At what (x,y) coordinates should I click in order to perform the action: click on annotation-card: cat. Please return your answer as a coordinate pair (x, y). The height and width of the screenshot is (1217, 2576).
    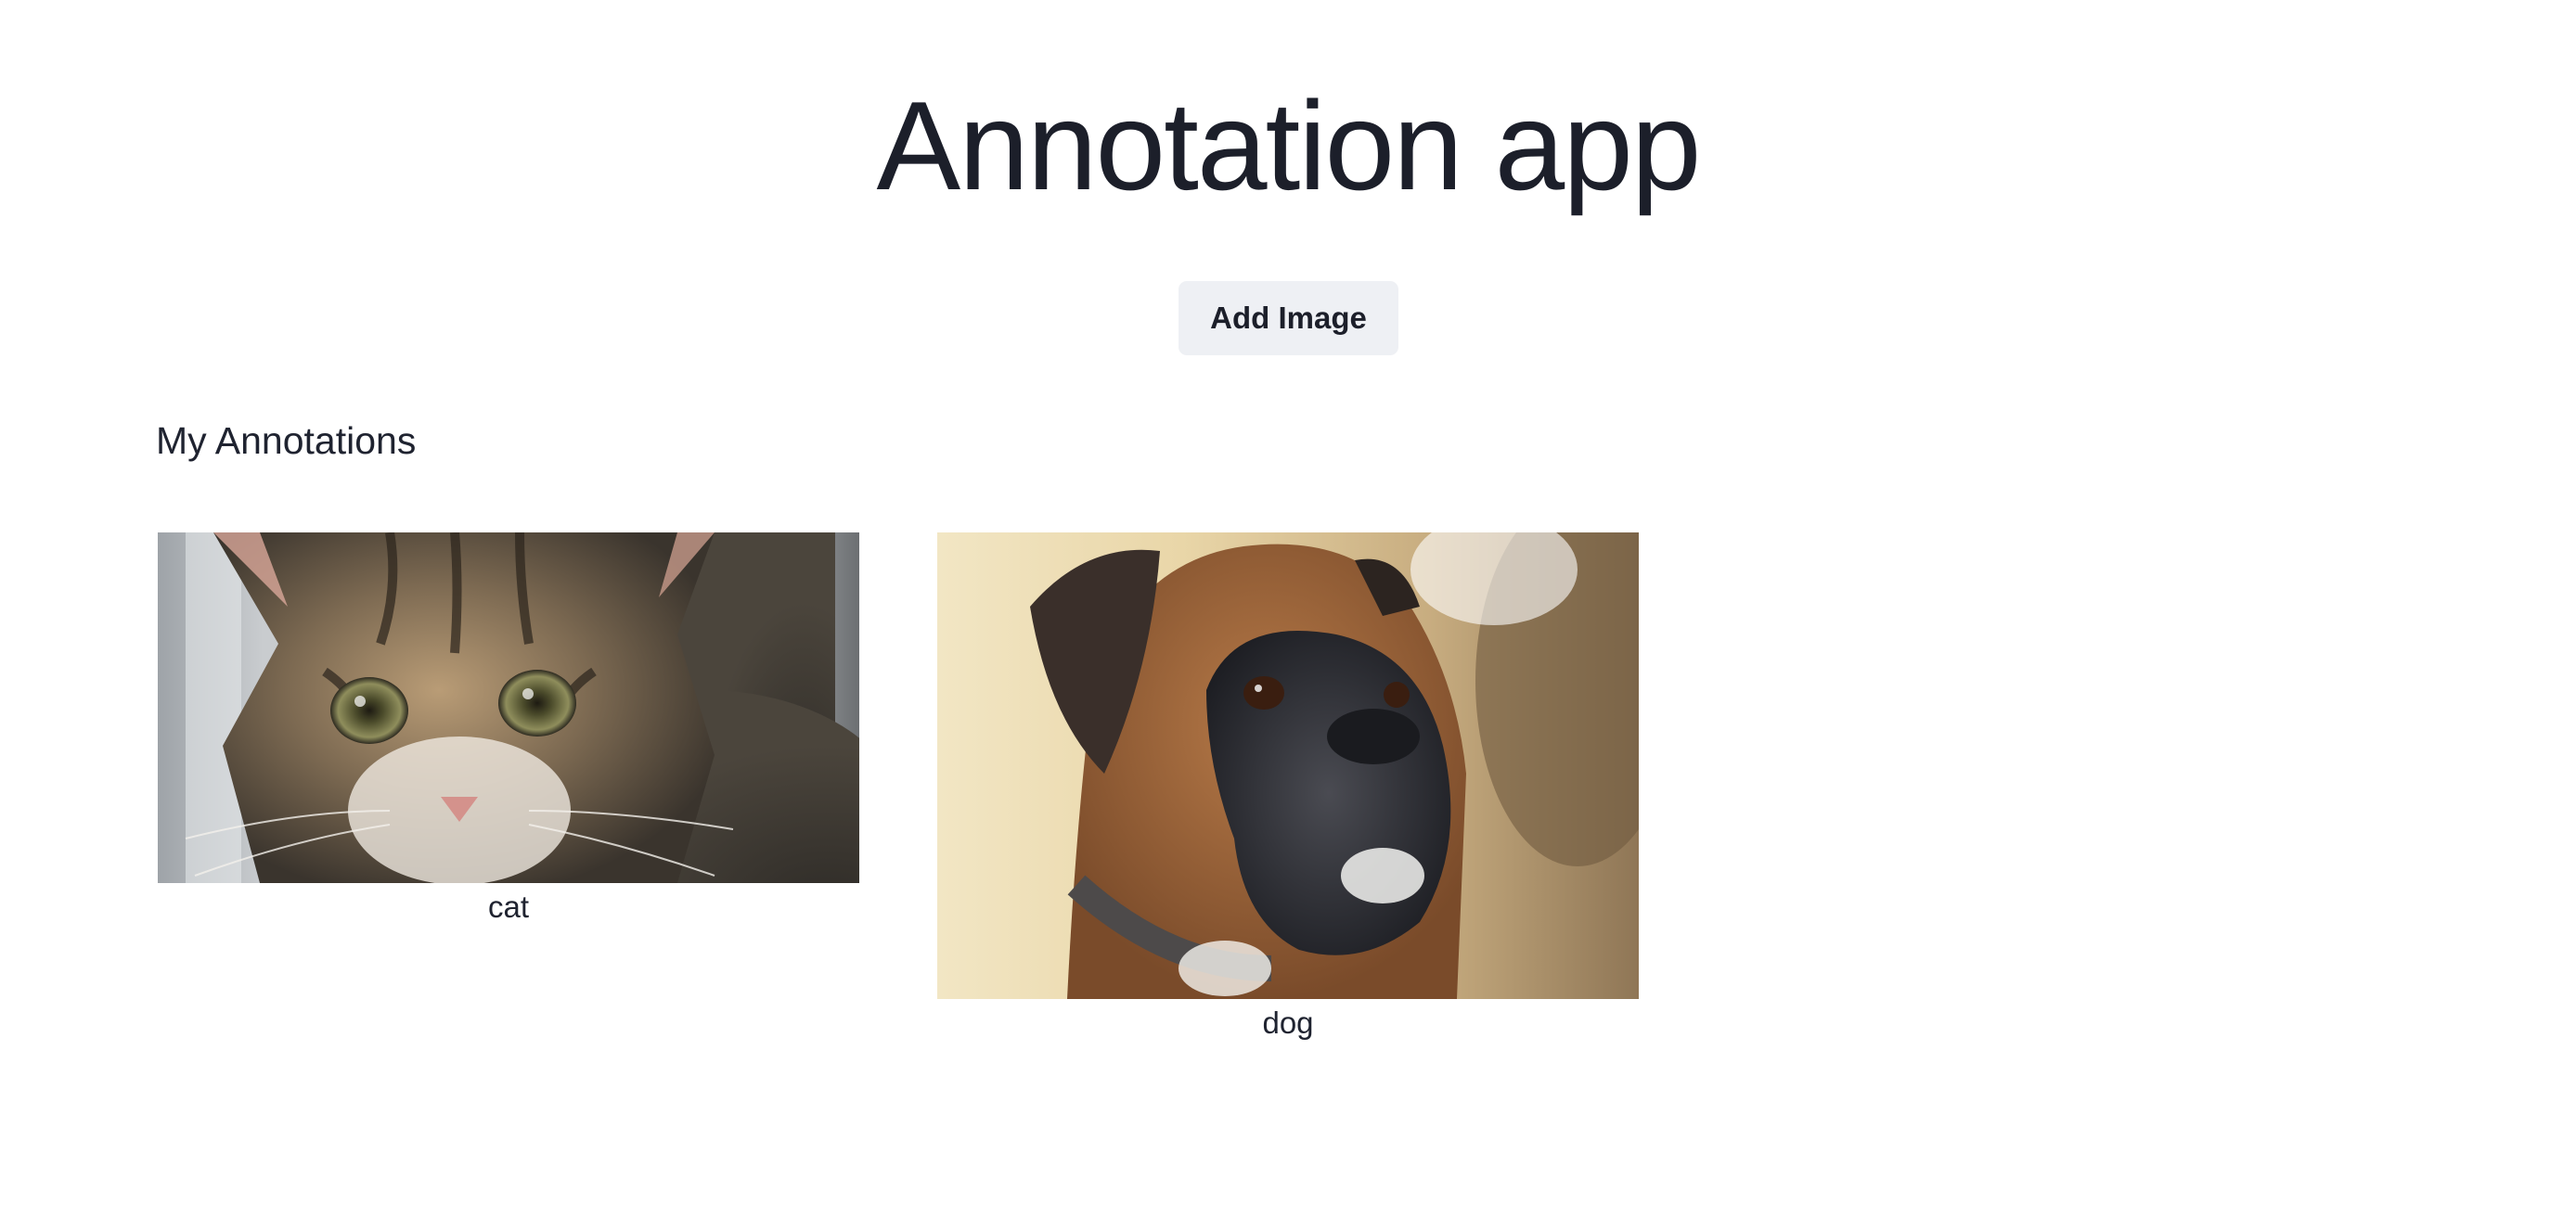
    Looking at the image, I should click on (509, 729).